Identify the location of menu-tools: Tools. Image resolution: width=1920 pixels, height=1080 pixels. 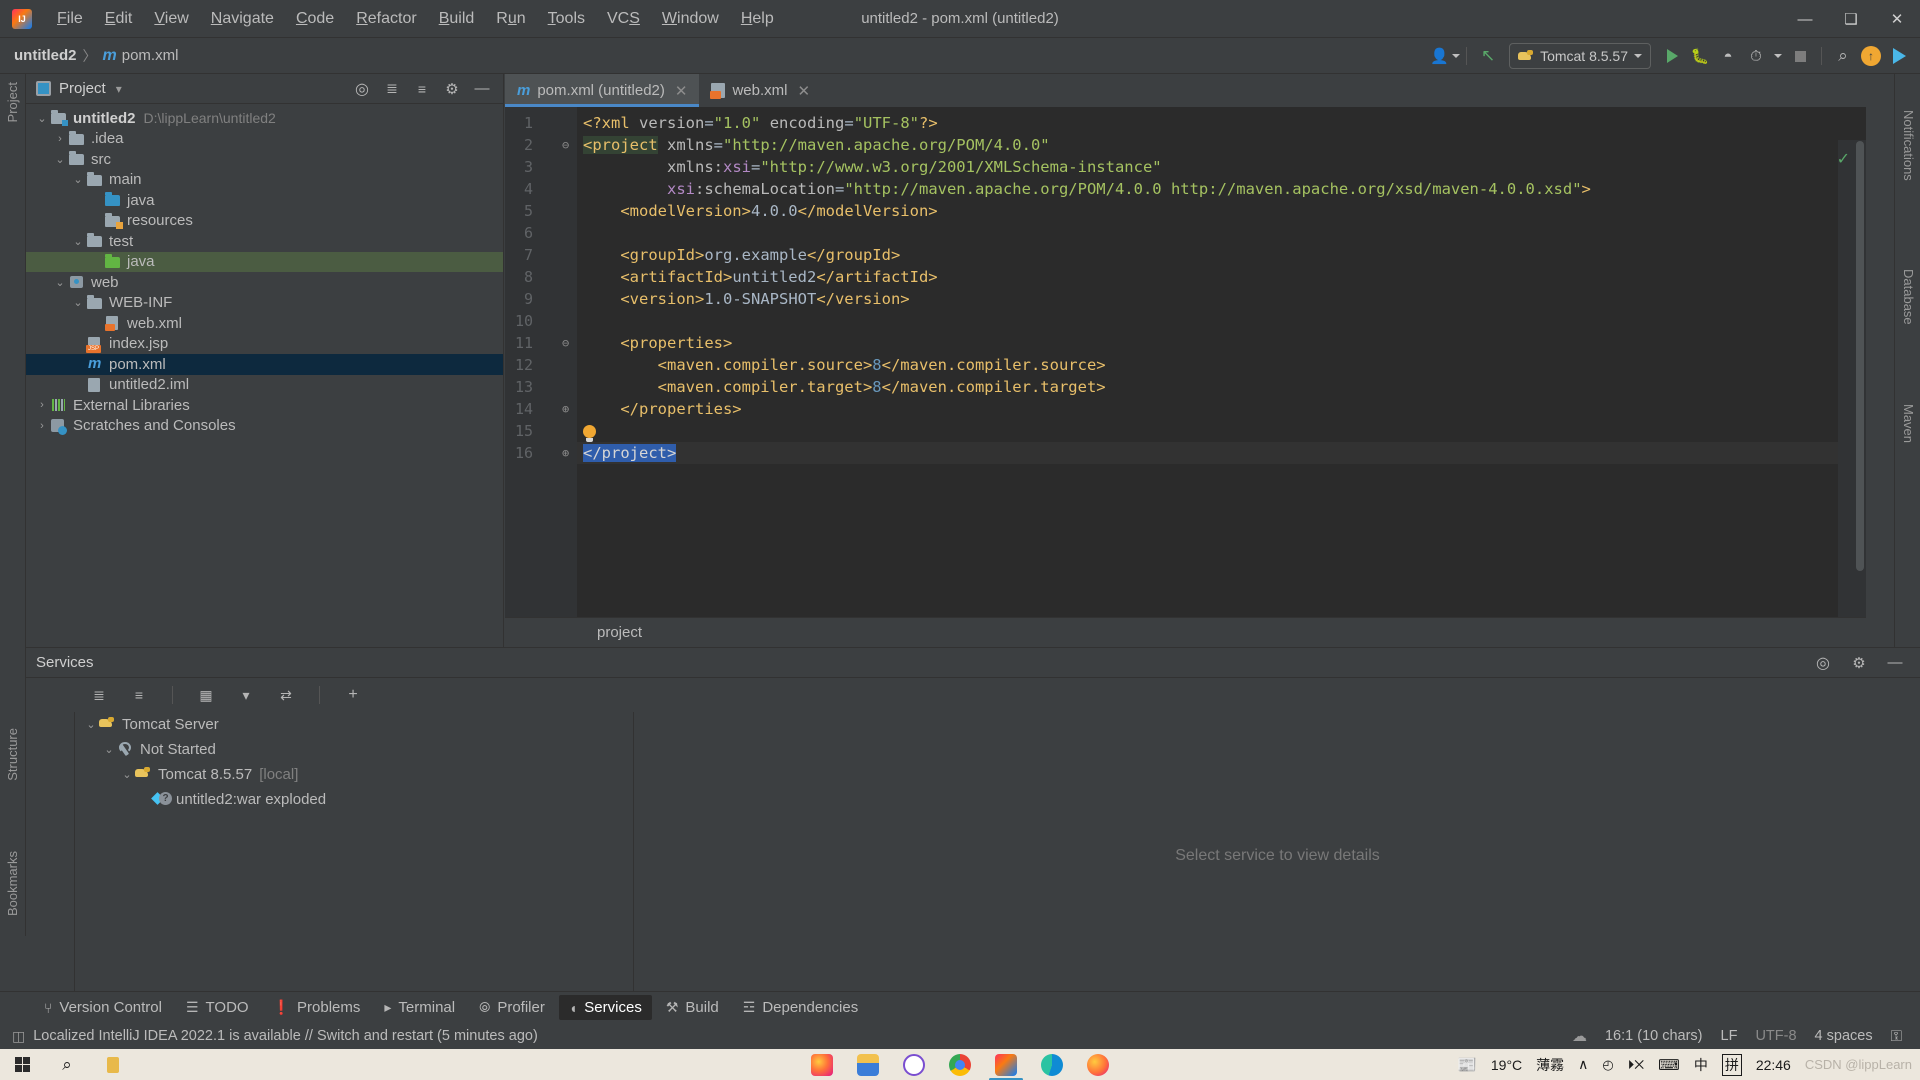
(566, 19).